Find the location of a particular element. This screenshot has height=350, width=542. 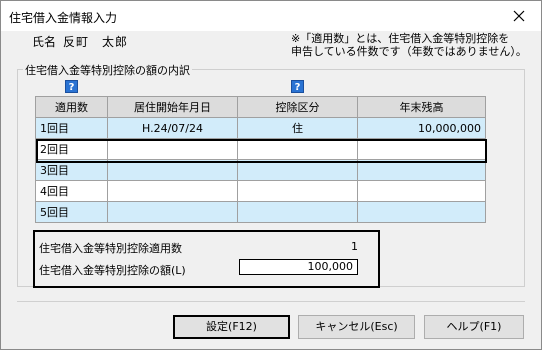

deduction-amount-field: 100,000 is located at coordinates (298, 267).